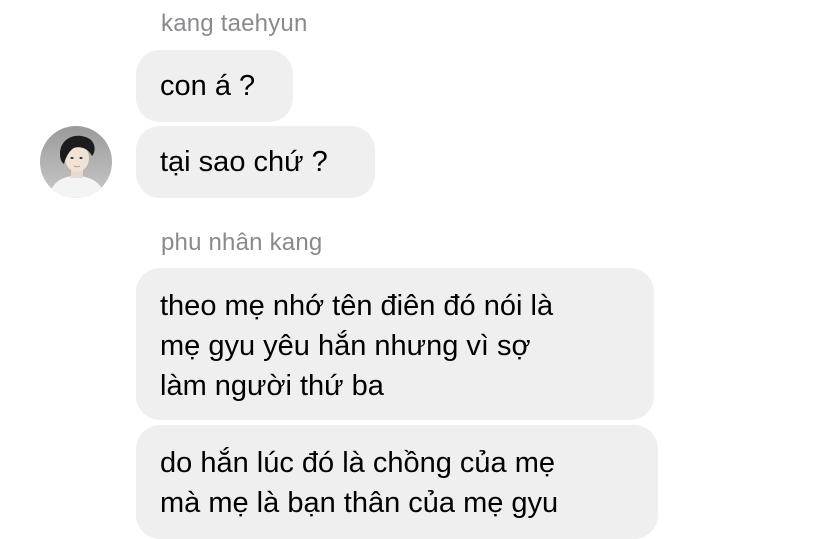  What do you see at coordinates (234, 23) in the screenshot?
I see `sender-name: kang taehyun` at bounding box center [234, 23].